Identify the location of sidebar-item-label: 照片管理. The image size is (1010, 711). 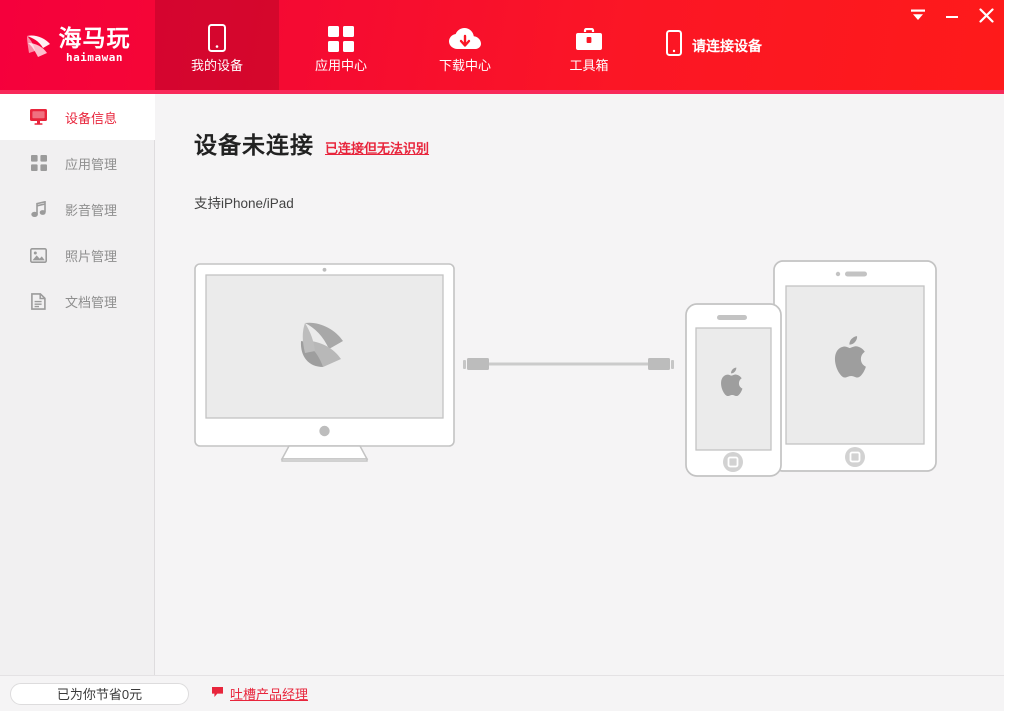
(91, 256).